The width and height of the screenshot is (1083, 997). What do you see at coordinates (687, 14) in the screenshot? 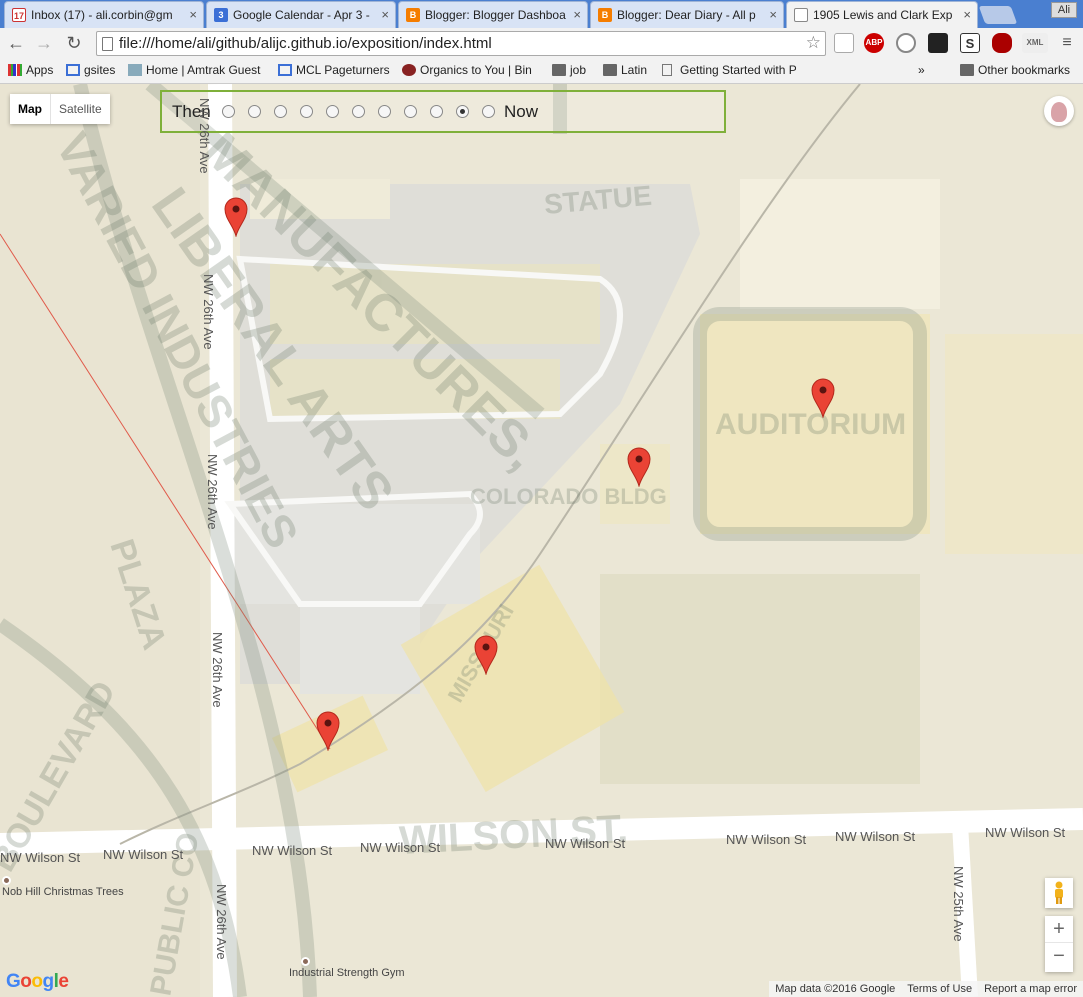
I see `tab-blogger-diary: B Blogger: Dear Diary - All p ×` at bounding box center [687, 14].